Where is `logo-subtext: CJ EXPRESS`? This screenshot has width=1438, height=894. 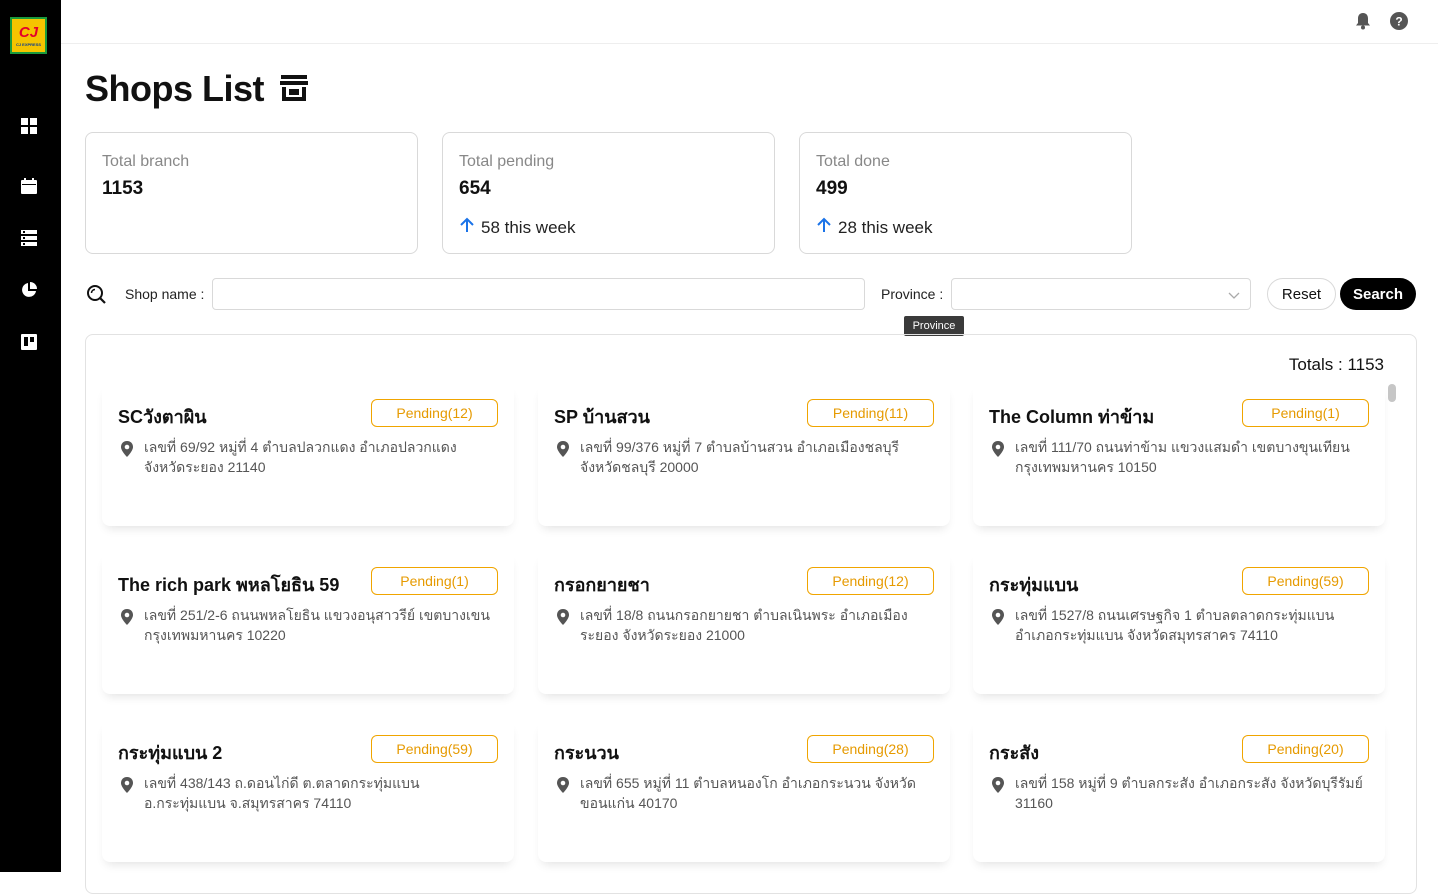
logo-subtext: CJ EXPRESS is located at coordinates (28, 44).